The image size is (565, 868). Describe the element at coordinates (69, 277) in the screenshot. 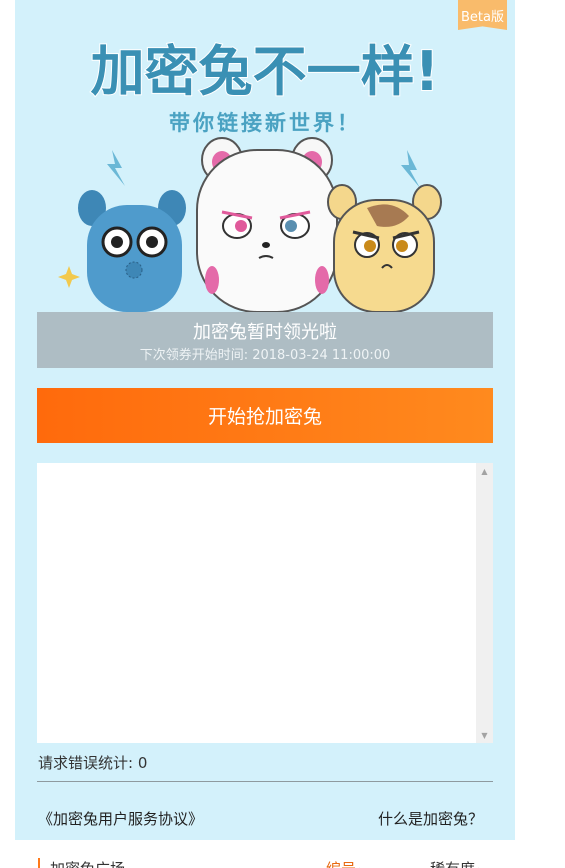

I see `sparkle-icon` at that location.